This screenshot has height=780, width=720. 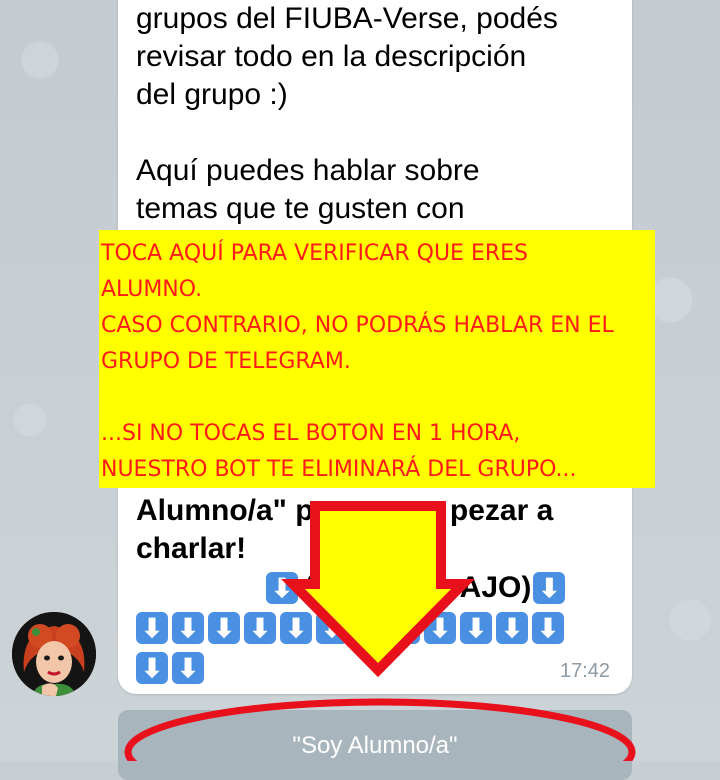 I want to click on message-line: grupos del FIUBA-Verse, podés, so click(x=347, y=18).